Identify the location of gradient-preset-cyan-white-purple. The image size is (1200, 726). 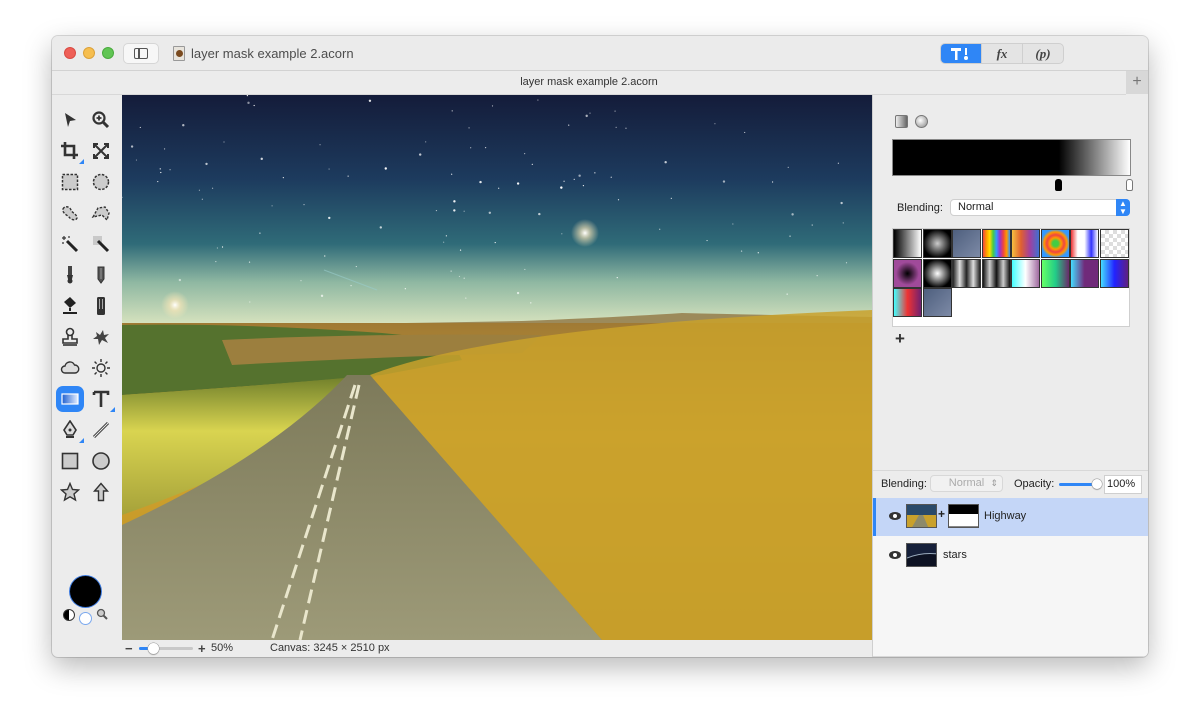
(1025, 273).